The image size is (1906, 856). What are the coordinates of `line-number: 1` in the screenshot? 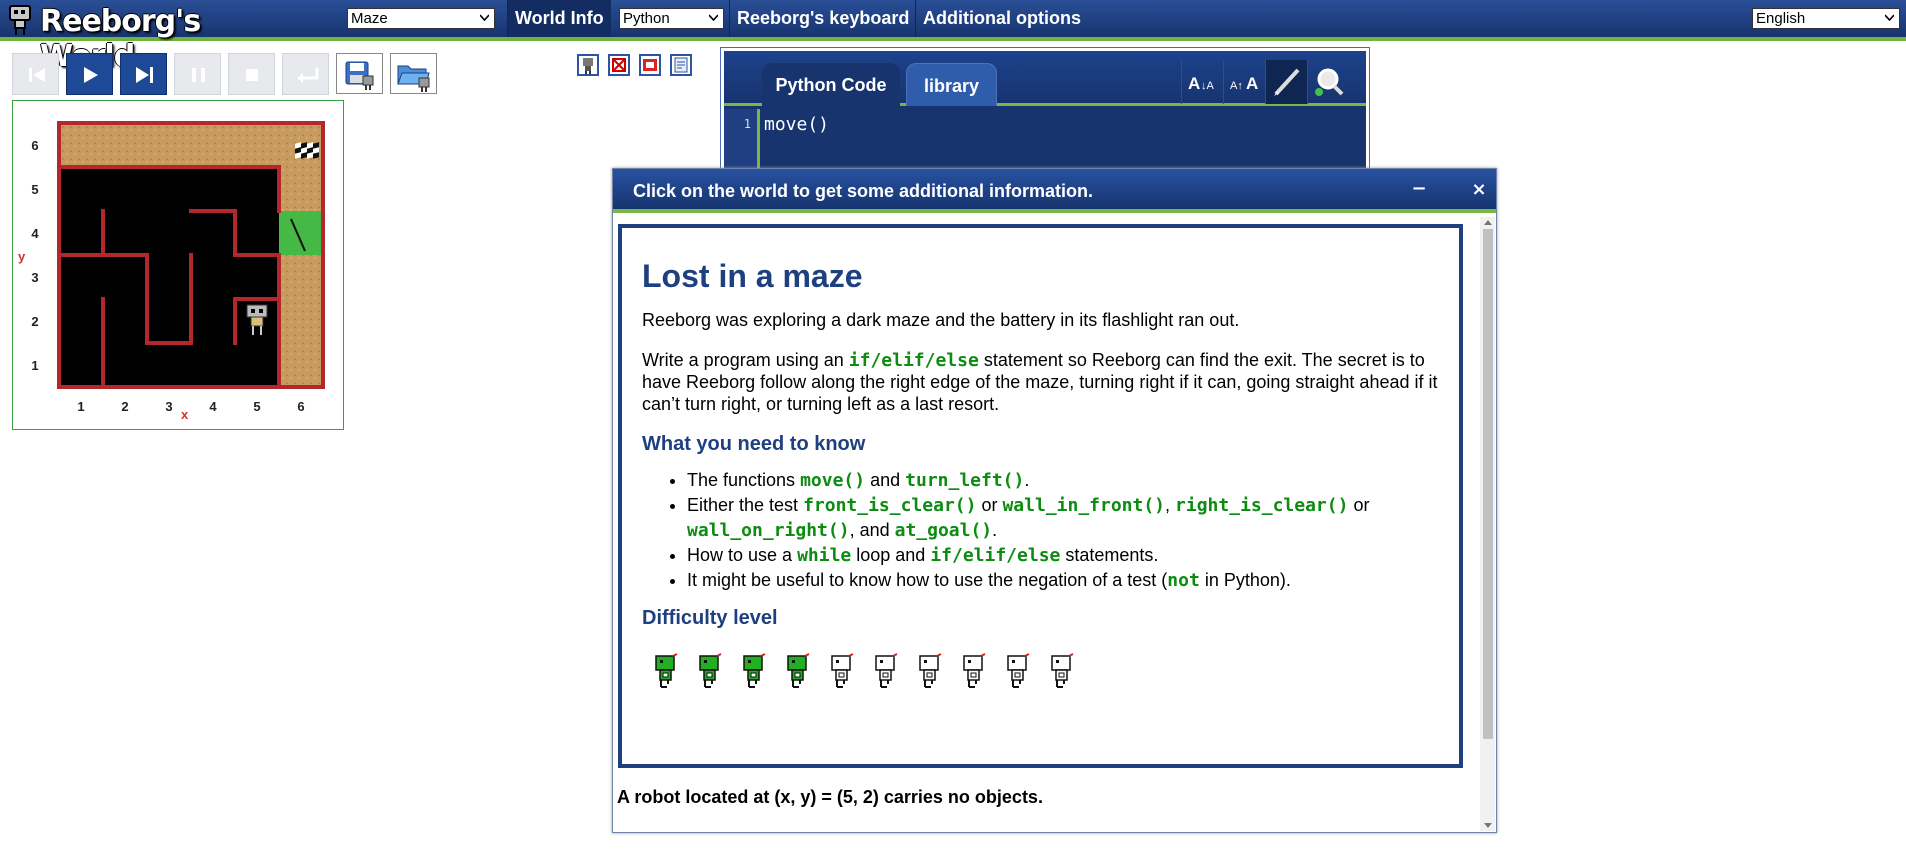 It's located at (747, 124).